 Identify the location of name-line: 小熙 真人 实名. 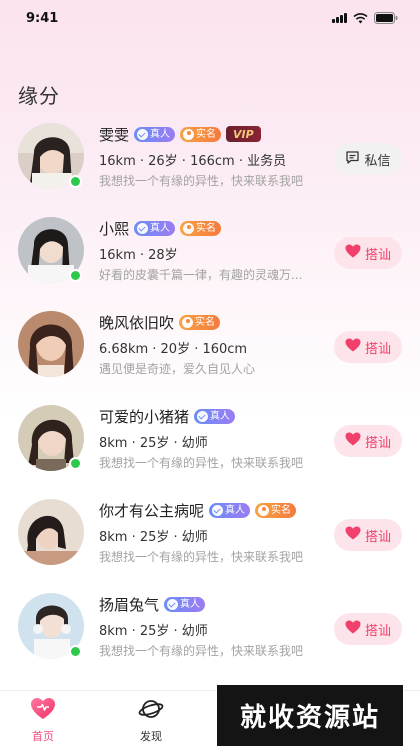
(217, 228).